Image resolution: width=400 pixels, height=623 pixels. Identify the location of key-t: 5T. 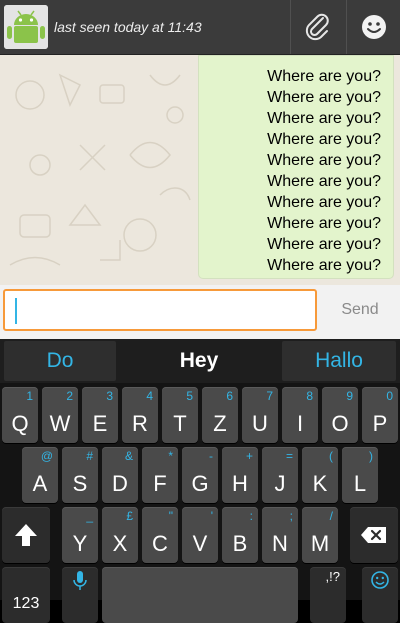
(180, 415).